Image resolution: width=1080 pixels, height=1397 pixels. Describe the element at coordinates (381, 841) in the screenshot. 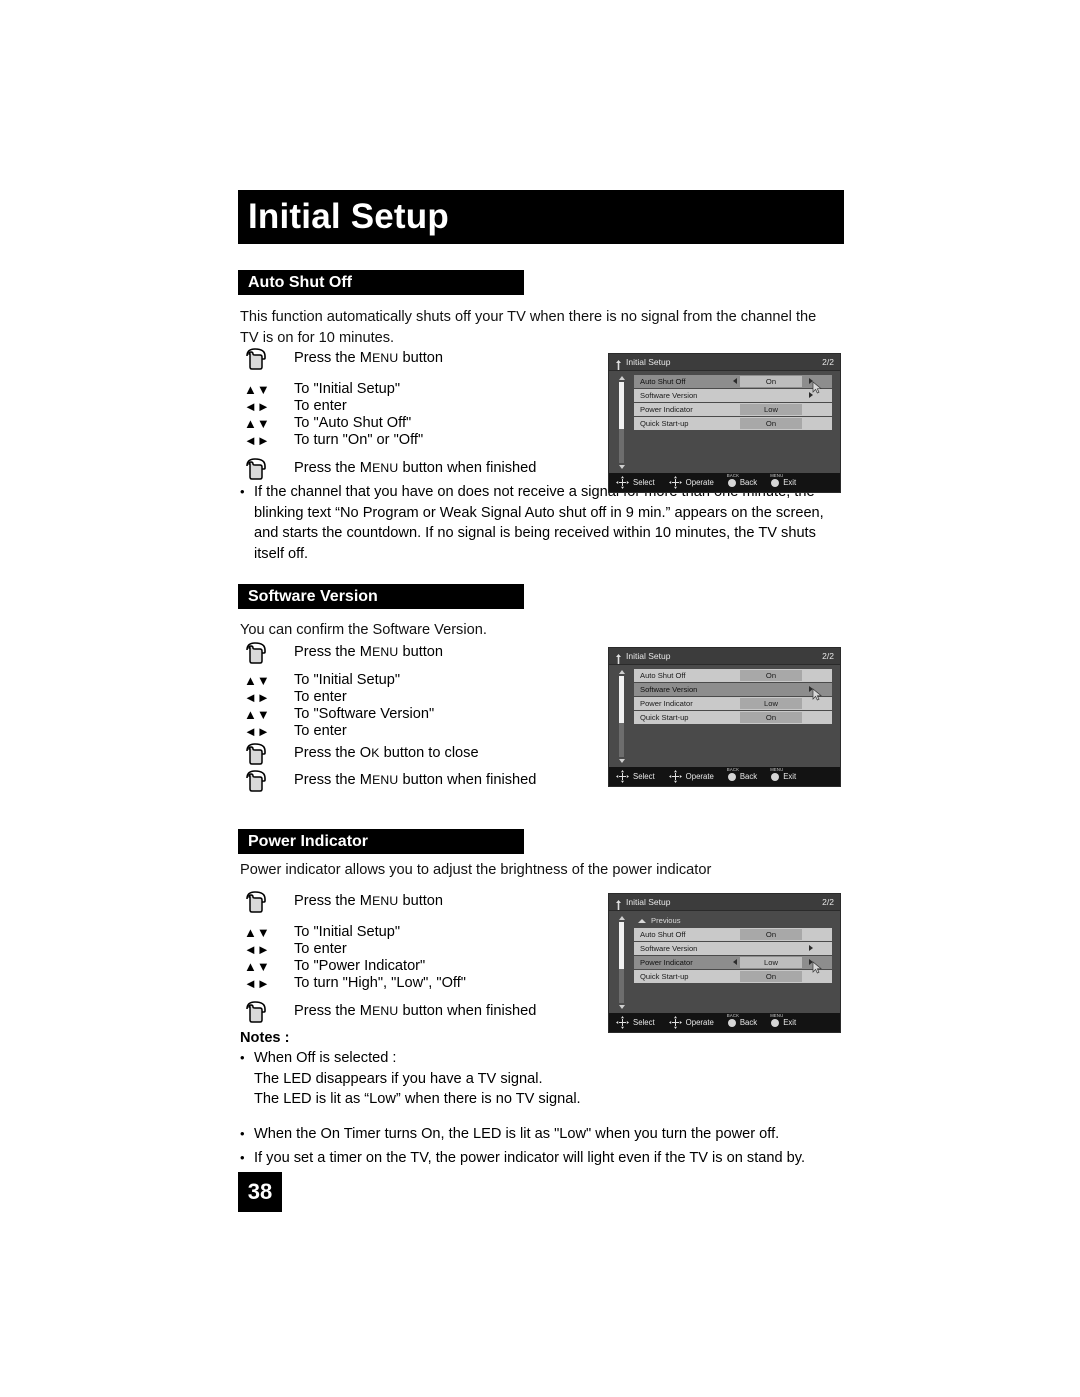

I see `section-header-power-indicator: Power Indicator` at that location.